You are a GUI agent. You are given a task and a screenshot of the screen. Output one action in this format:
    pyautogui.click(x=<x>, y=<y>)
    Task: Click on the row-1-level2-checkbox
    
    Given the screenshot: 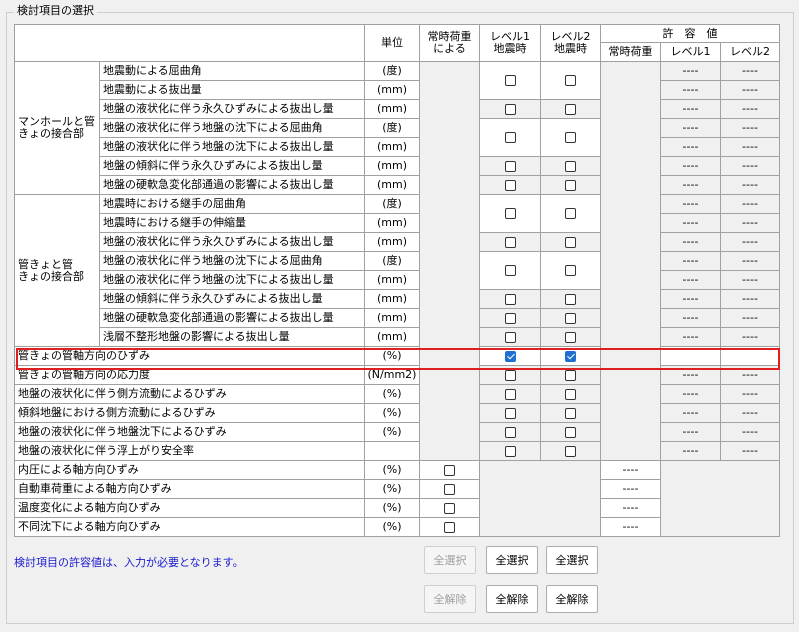 What is the action you would take?
    pyautogui.click(x=570, y=80)
    